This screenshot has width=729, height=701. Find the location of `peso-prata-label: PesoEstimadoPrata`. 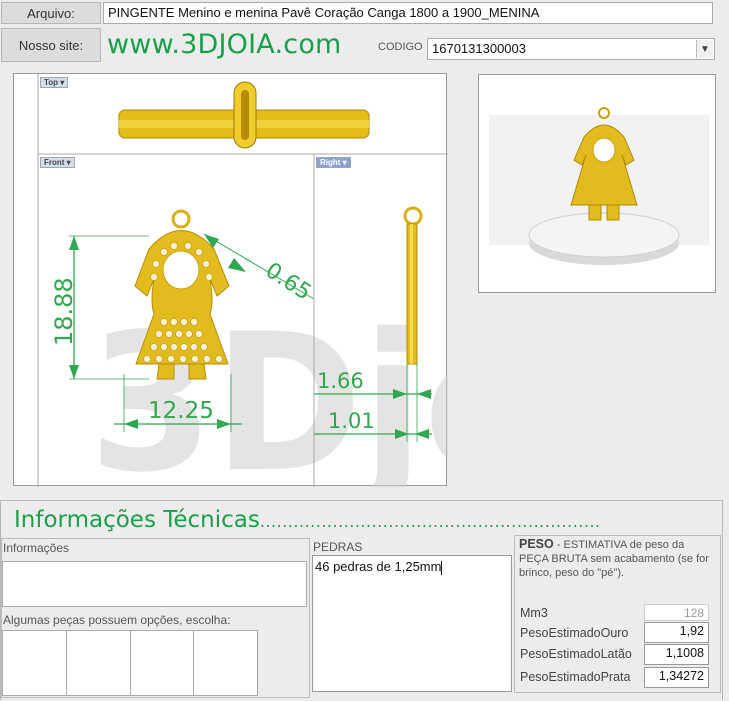

peso-prata-label: PesoEstimadoPrata is located at coordinates (575, 677).